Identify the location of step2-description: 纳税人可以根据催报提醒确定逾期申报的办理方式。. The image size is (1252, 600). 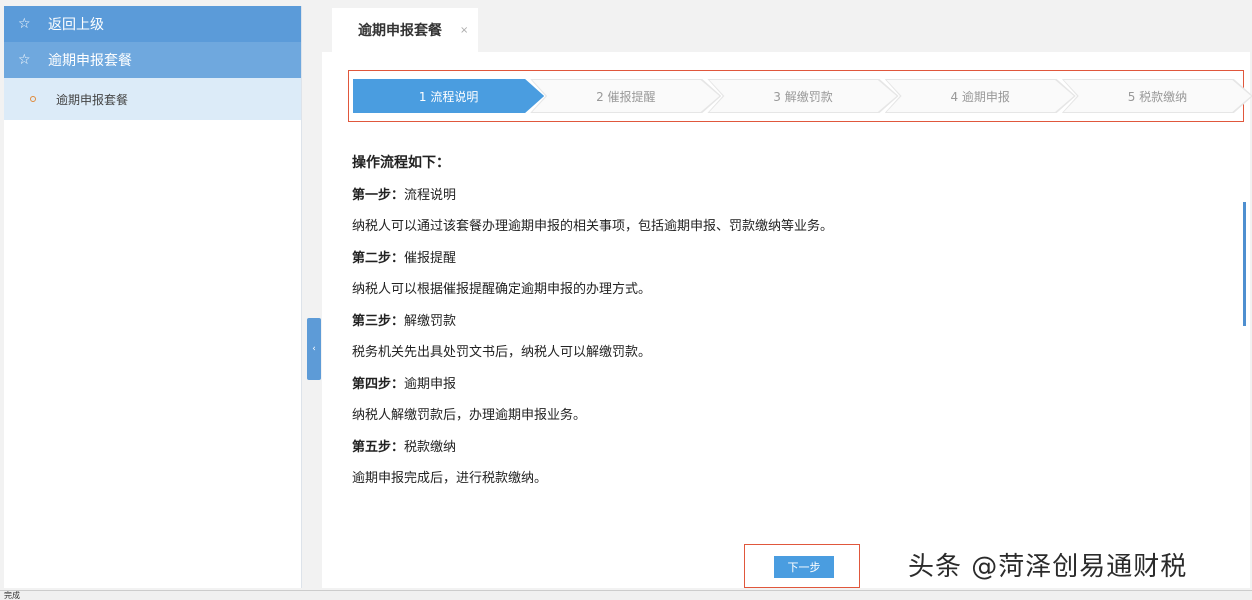
(502, 290).